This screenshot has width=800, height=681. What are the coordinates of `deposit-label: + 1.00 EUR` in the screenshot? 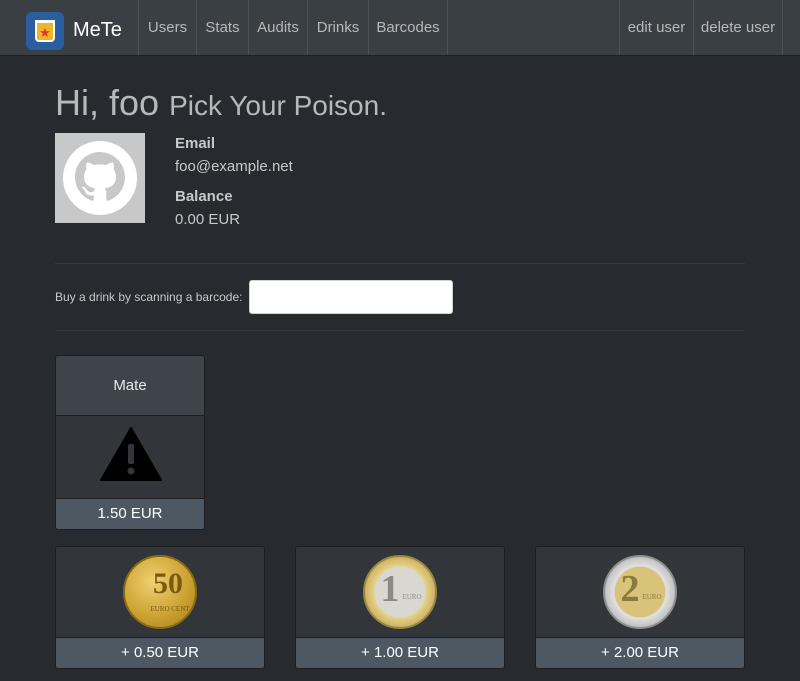 It's located at (400, 652).